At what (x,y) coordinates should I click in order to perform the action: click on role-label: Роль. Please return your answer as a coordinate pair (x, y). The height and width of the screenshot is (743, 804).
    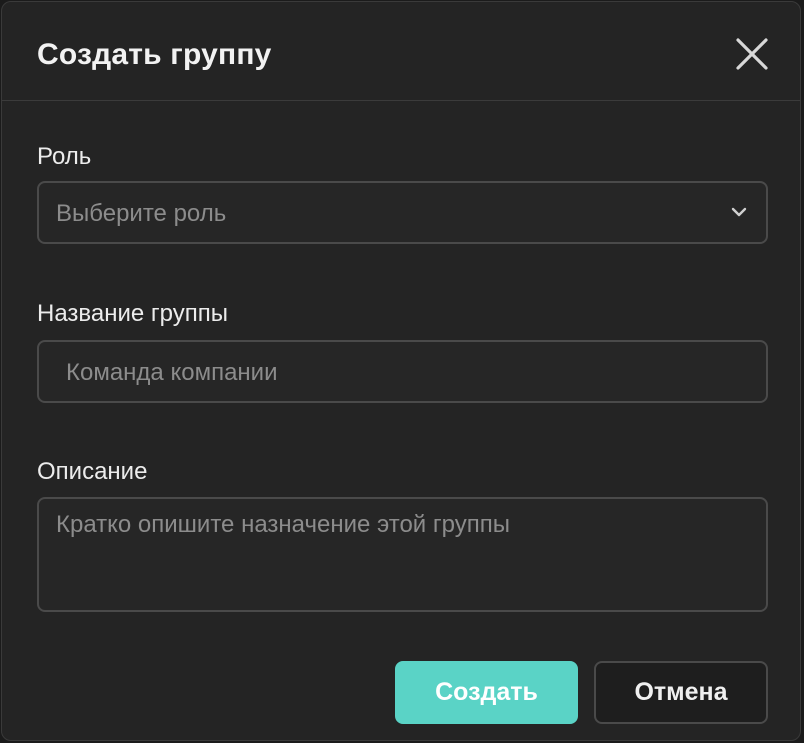
    Looking at the image, I should click on (64, 156).